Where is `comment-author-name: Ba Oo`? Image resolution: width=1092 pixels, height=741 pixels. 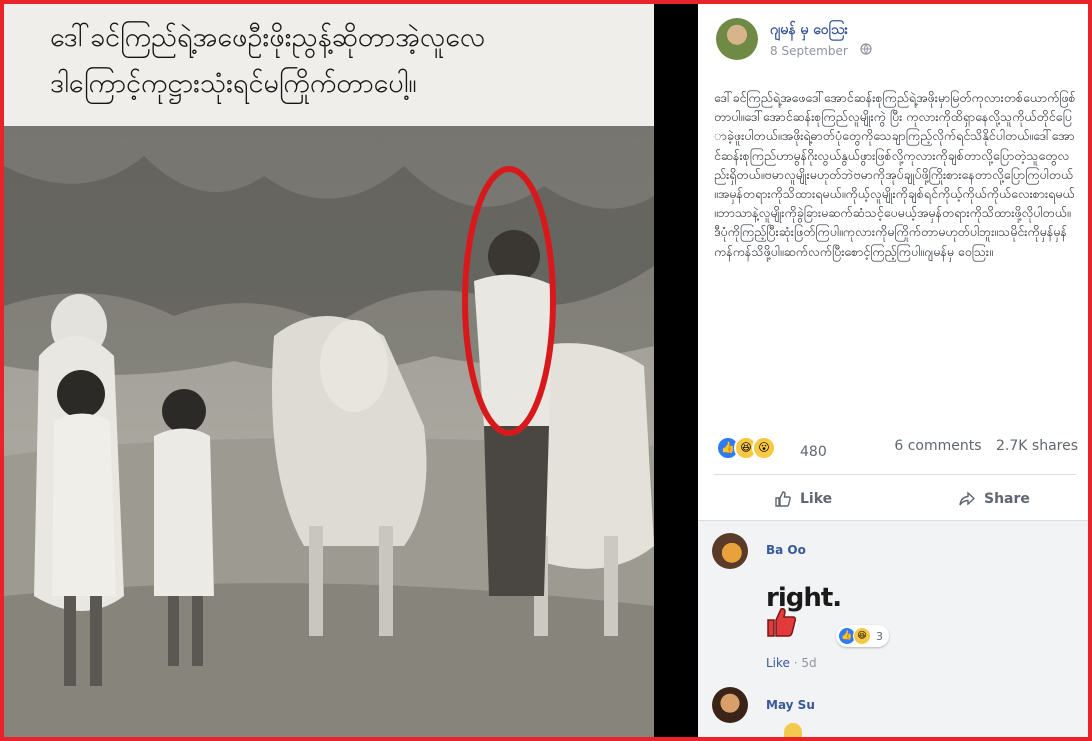 comment-author-name: Ba Oo is located at coordinates (786, 550).